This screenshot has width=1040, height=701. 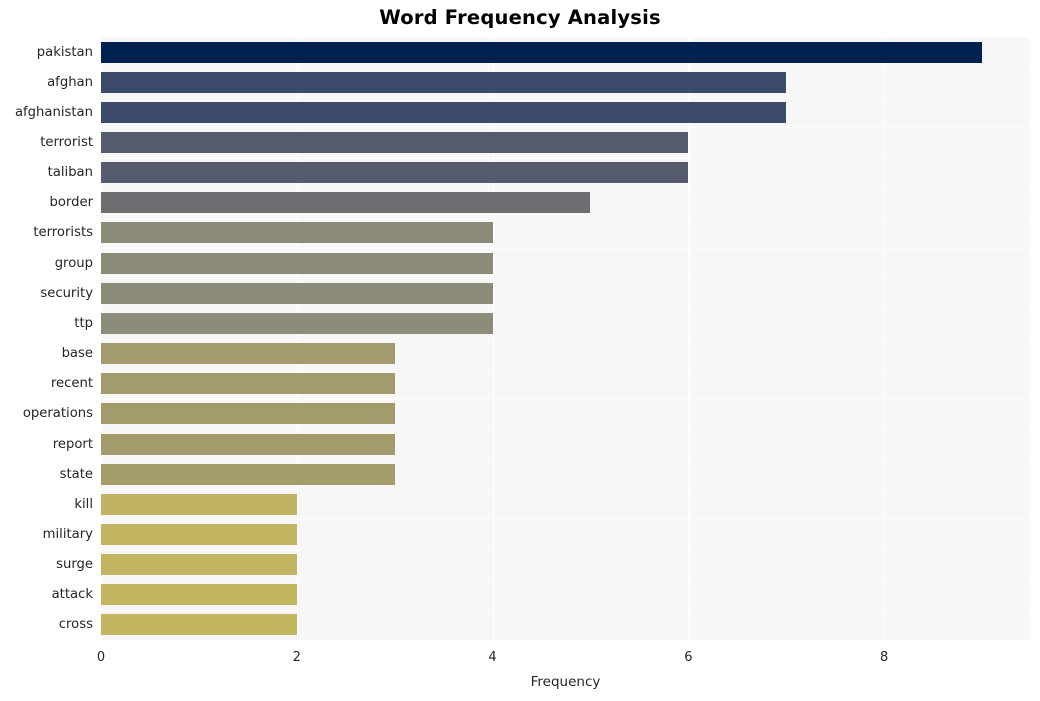 I want to click on bar-afghan, so click(x=444, y=82).